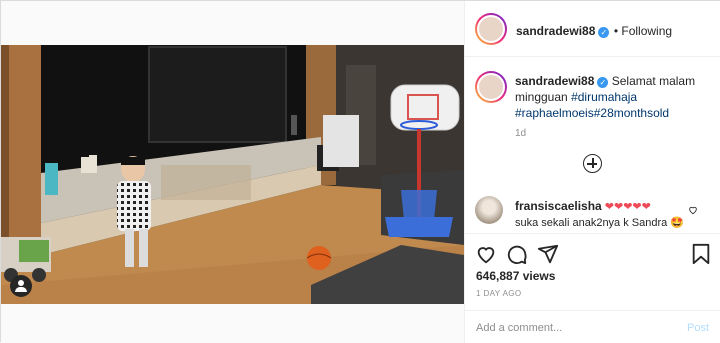  What do you see at coordinates (627, 207) in the screenshot?
I see `comment-hearts: ❤❤❤❤❤` at bounding box center [627, 207].